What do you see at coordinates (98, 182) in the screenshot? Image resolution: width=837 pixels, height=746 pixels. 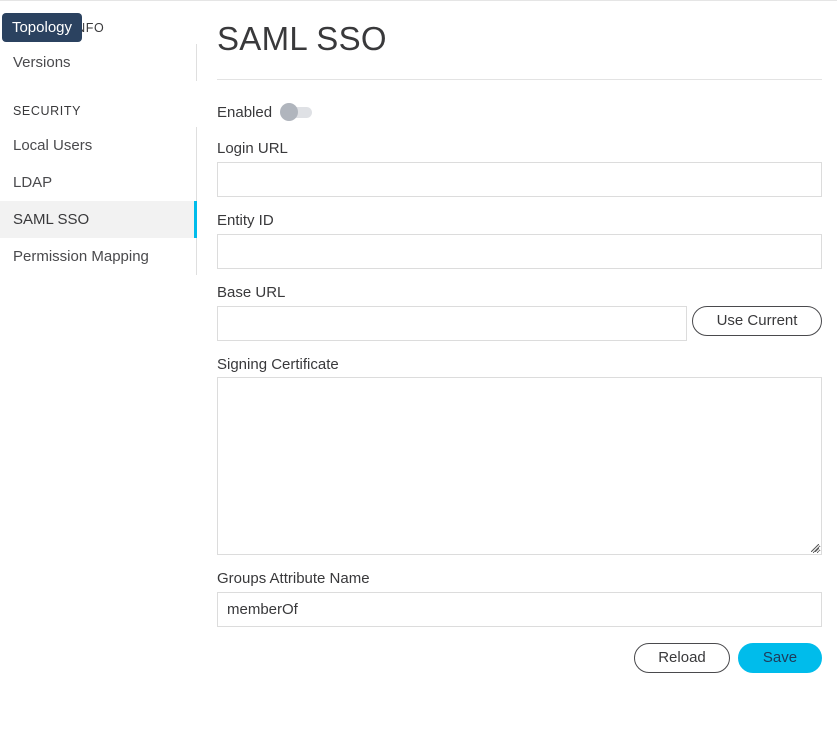 I see `sidebar-item-ldap: LDAP` at bounding box center [98, 182].